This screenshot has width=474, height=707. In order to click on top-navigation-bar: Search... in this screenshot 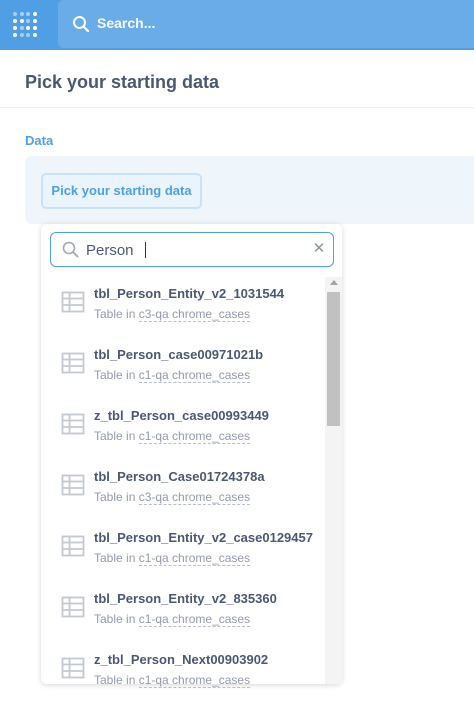, I will do `click(237, 25)`.